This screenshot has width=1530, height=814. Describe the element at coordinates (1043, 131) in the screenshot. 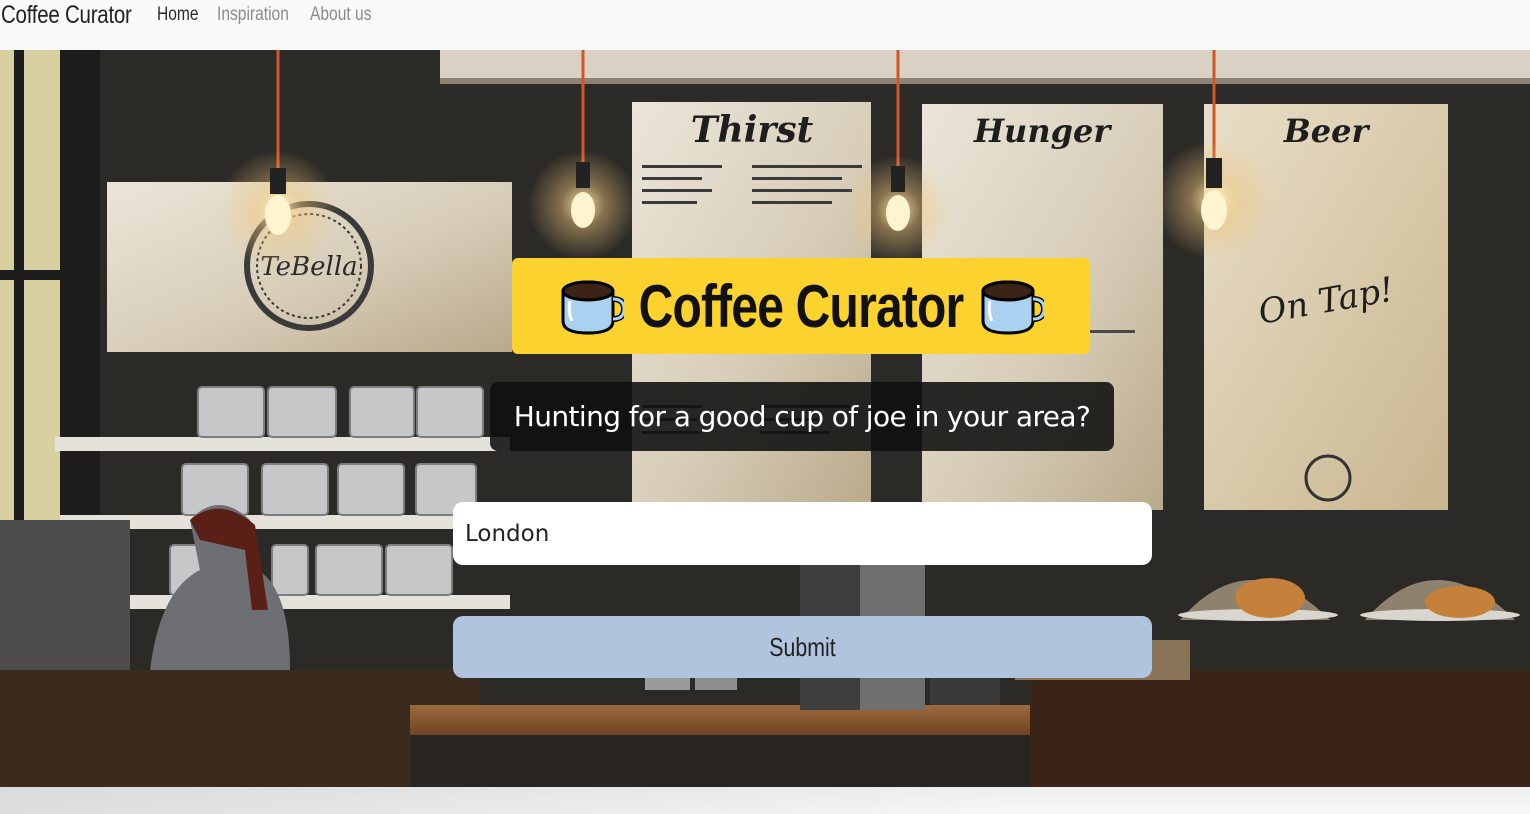

I see `bg-board2-title: Hunger` at that location.